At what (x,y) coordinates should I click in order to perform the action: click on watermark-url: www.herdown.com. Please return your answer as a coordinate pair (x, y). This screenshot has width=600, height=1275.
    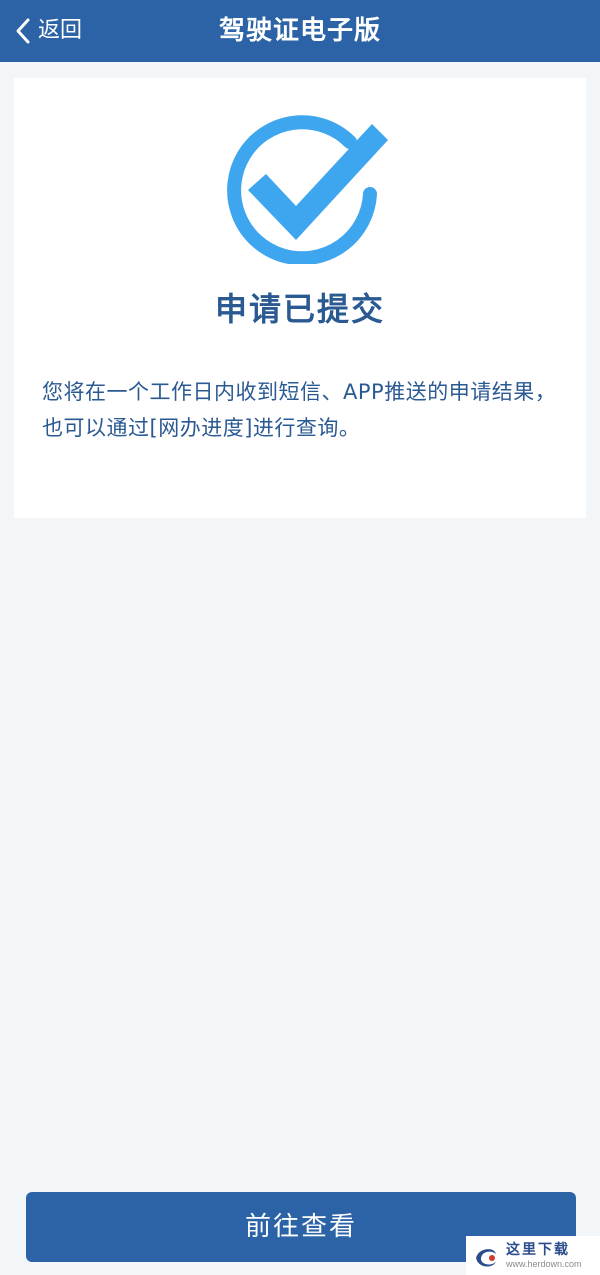
    Looking at the image, I should click on (544, 1263).